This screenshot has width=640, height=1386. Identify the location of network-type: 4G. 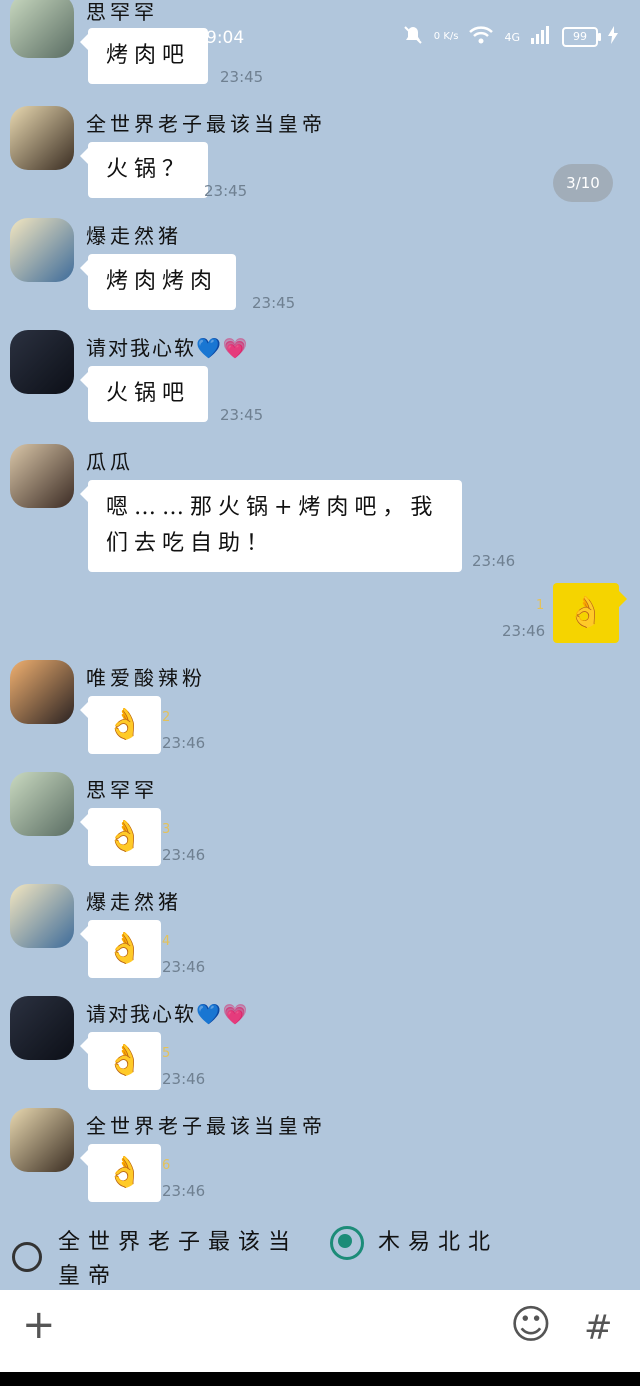
(512, 37).